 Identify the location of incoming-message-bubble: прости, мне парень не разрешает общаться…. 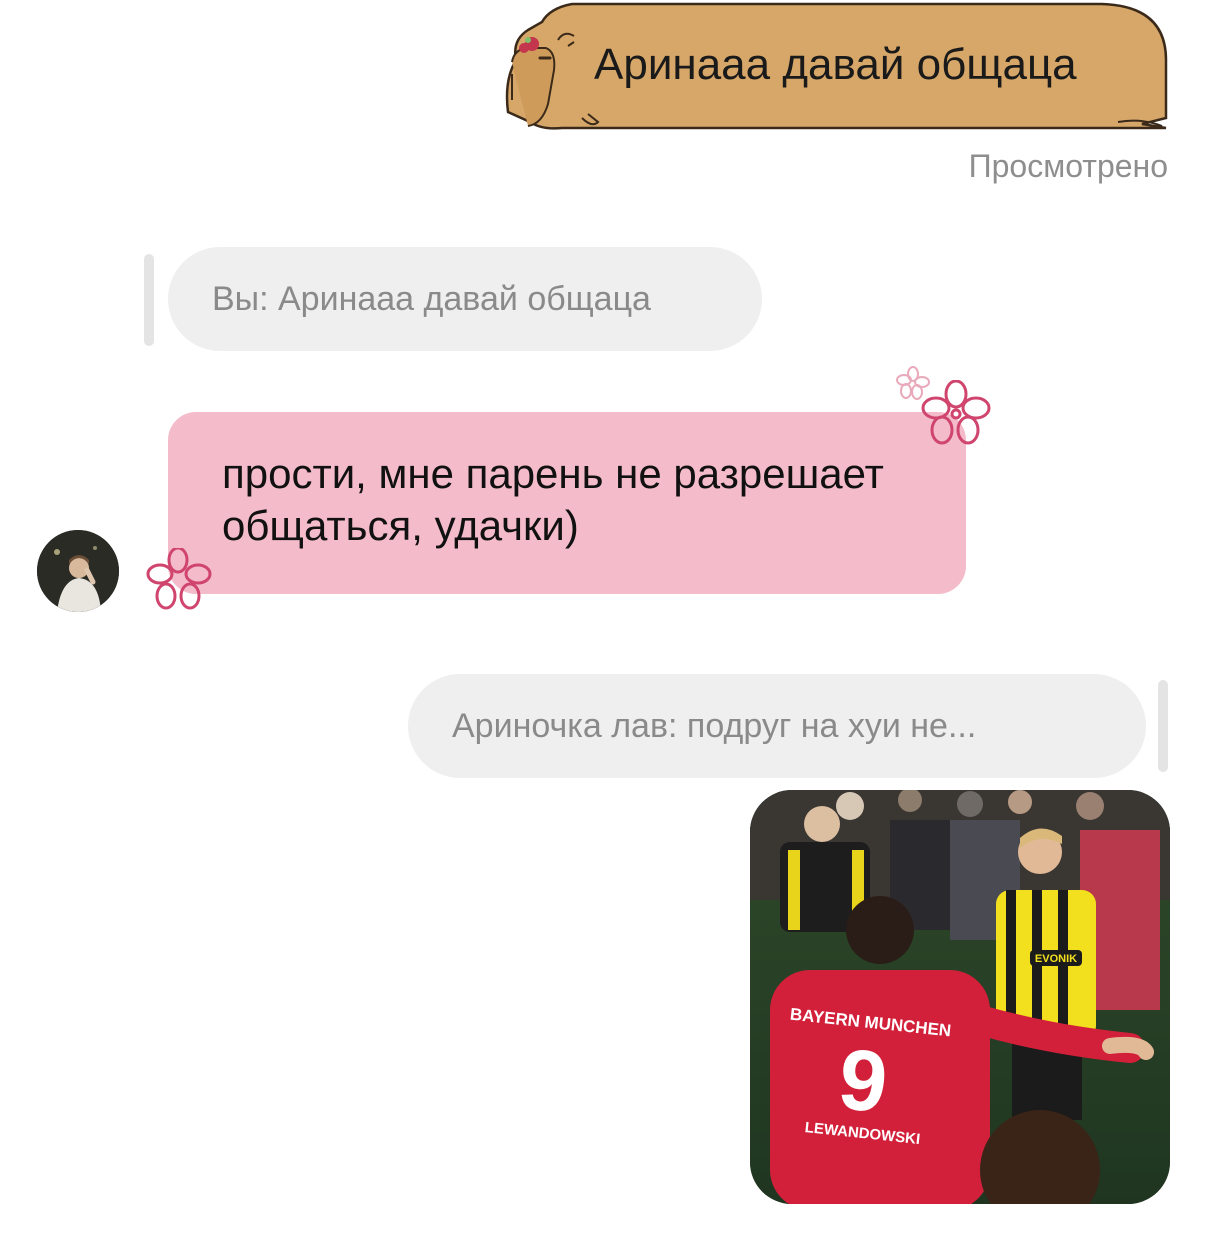
(567, 503).